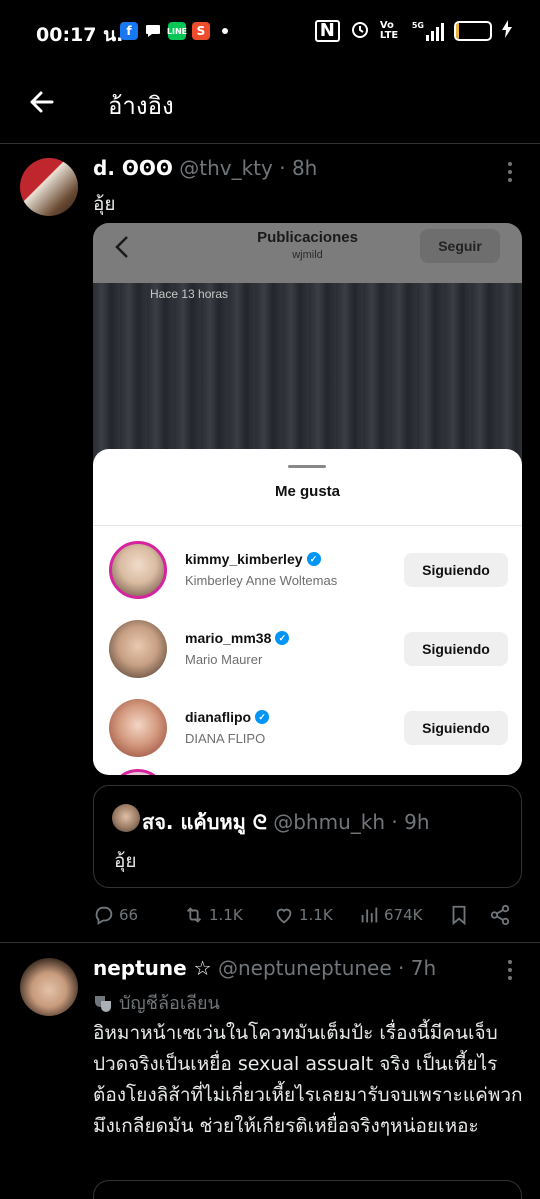 This screenshot has height=1199, width=540. What do you see at coordinates (226, 168) in the screenshot?
I see `tweet1-author-handle: @thv_kty` at bounding box center [226, 168].